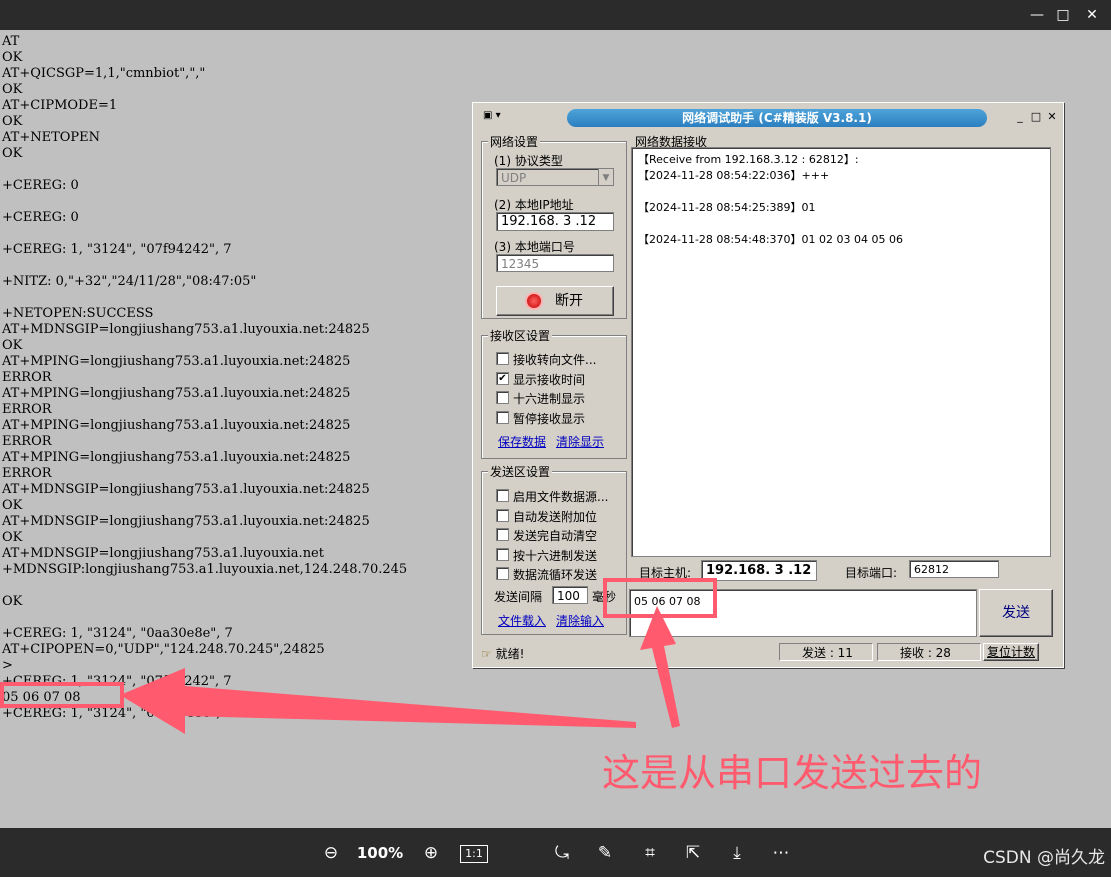 This screenshot has width=1111, height=877. What do you see at coordinates (378, 701) in the screenshot?
I see `arrow-left` at bounding box center [378, 701].